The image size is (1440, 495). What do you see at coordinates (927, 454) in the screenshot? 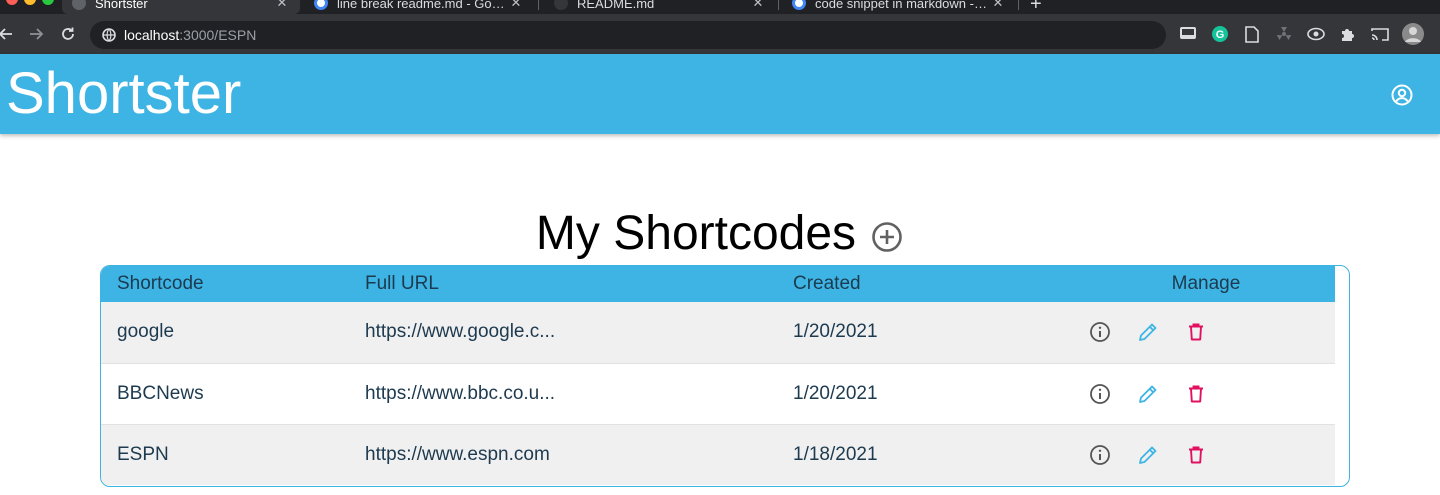
I see `created-cell: 1/18/2021` at bounding box center [927, 454].